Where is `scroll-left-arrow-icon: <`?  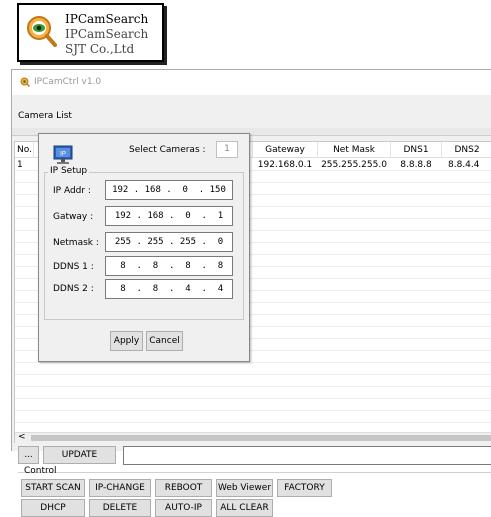 scroll-left-arrow-icon: < is located at coordinates (22, 437).